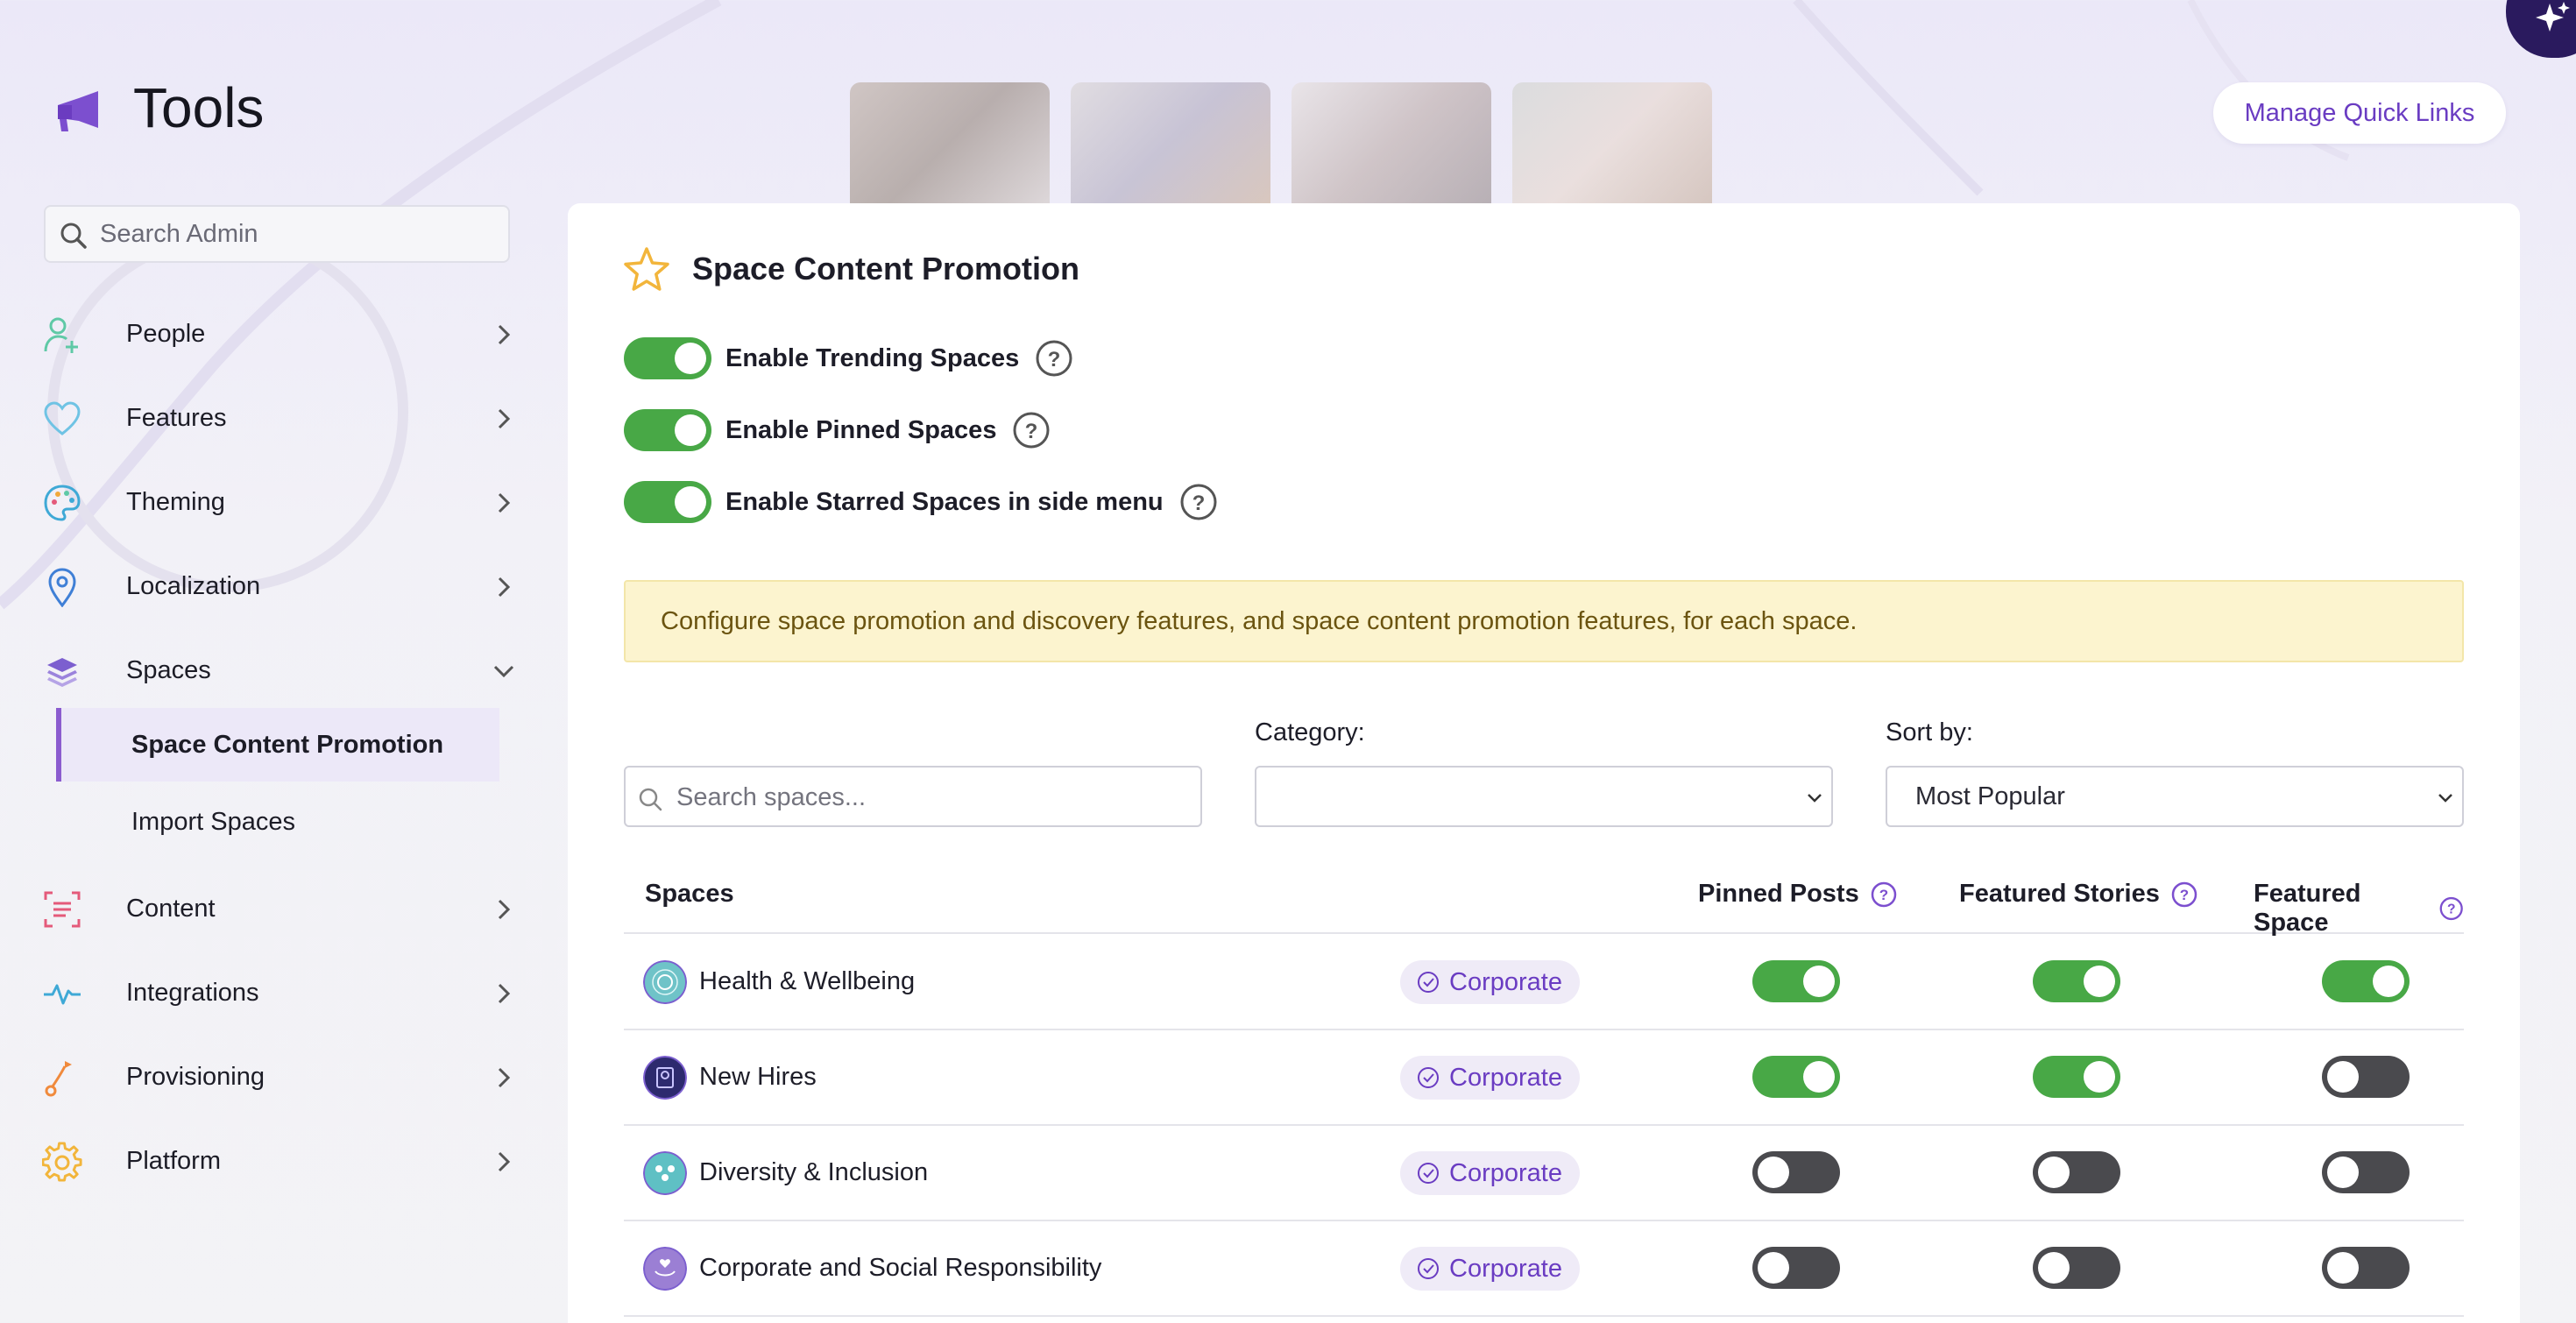 The height and width of the screenshot is (1323, 2576). What do you see at coordinates (667, 430) in the screenshot?
I see `pinned-spaces-toggle` at bounding box center [667, 430].